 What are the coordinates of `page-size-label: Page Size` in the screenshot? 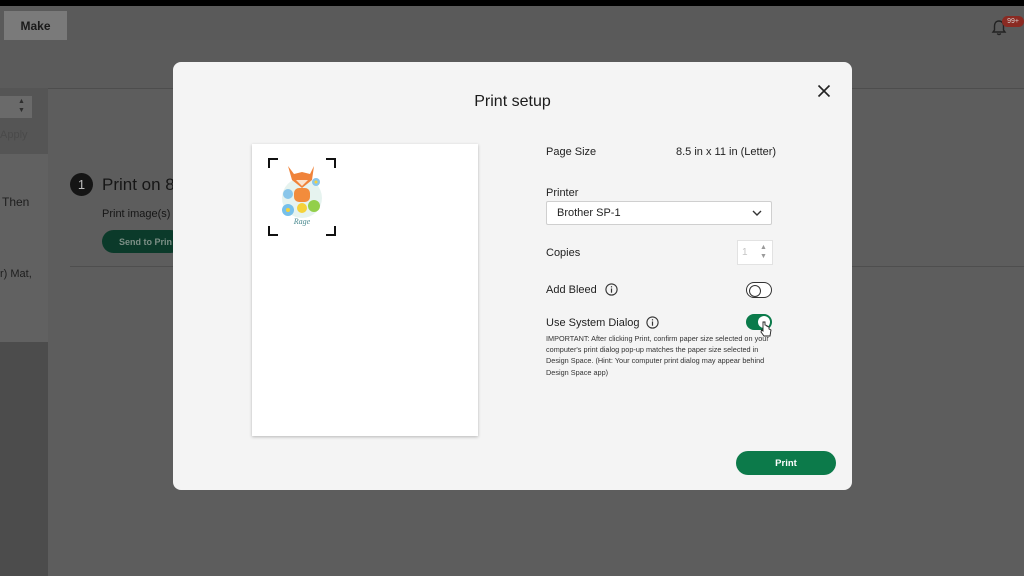 It's located at (571, 152).